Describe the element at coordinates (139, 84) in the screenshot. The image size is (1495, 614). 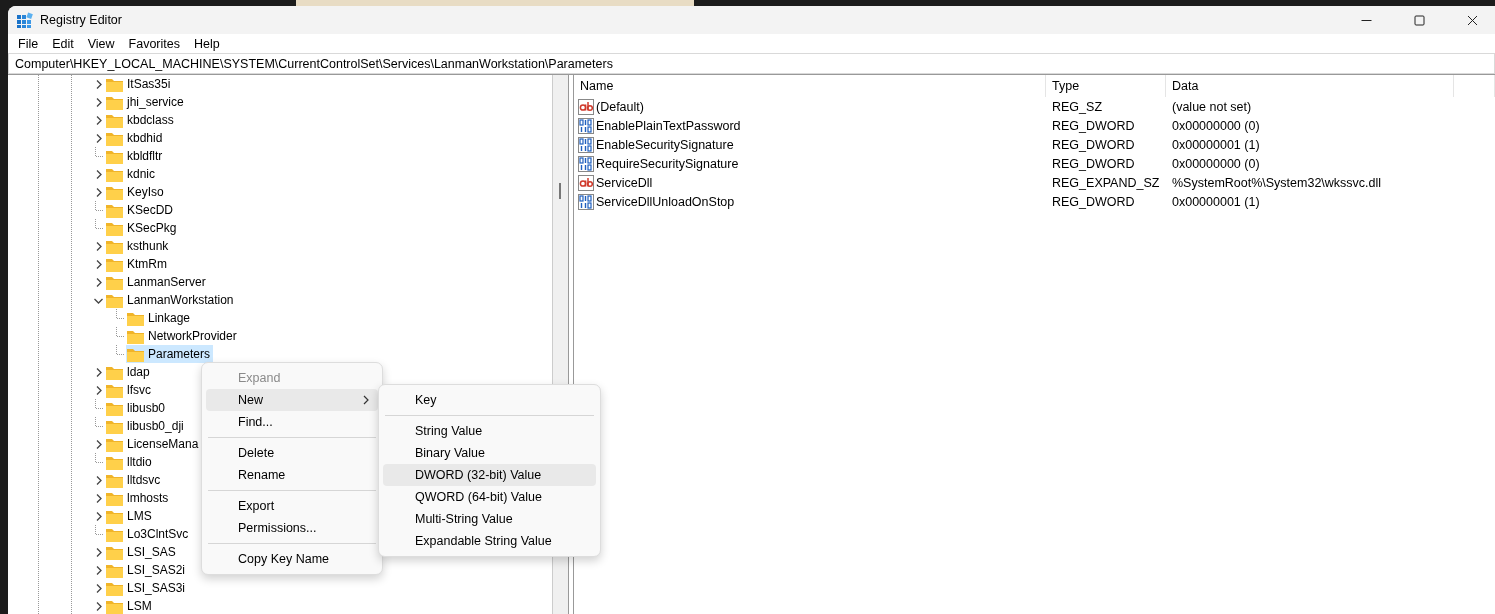
I see `tree-item: ItSas35i` at that location.